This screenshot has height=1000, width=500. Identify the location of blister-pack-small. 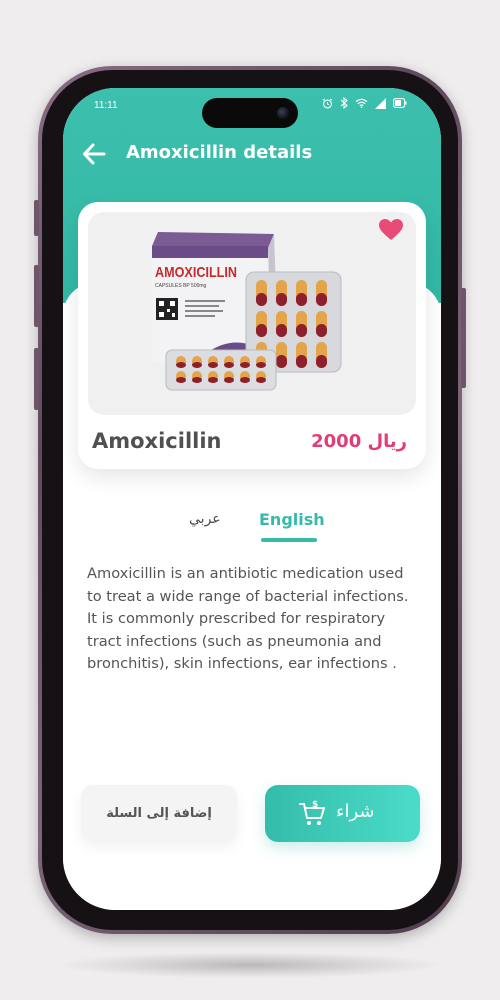
(221, 370).